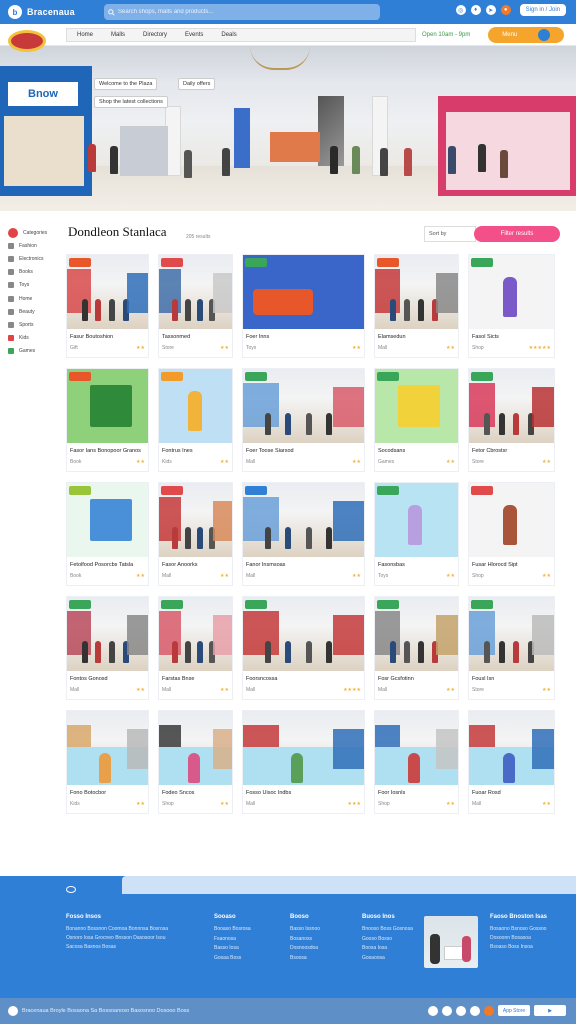  What do you see at coordinates (475, 1010) in the screenshot?
I see `youtube-icon` at bounding box center [475, 1010].